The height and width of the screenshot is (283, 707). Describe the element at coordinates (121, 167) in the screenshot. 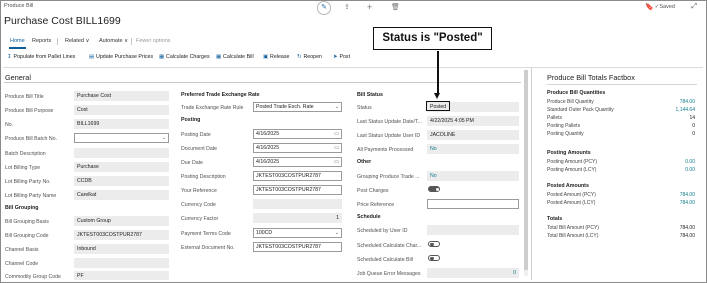

I see `lot-billing-type-field: Purchase` at that location.